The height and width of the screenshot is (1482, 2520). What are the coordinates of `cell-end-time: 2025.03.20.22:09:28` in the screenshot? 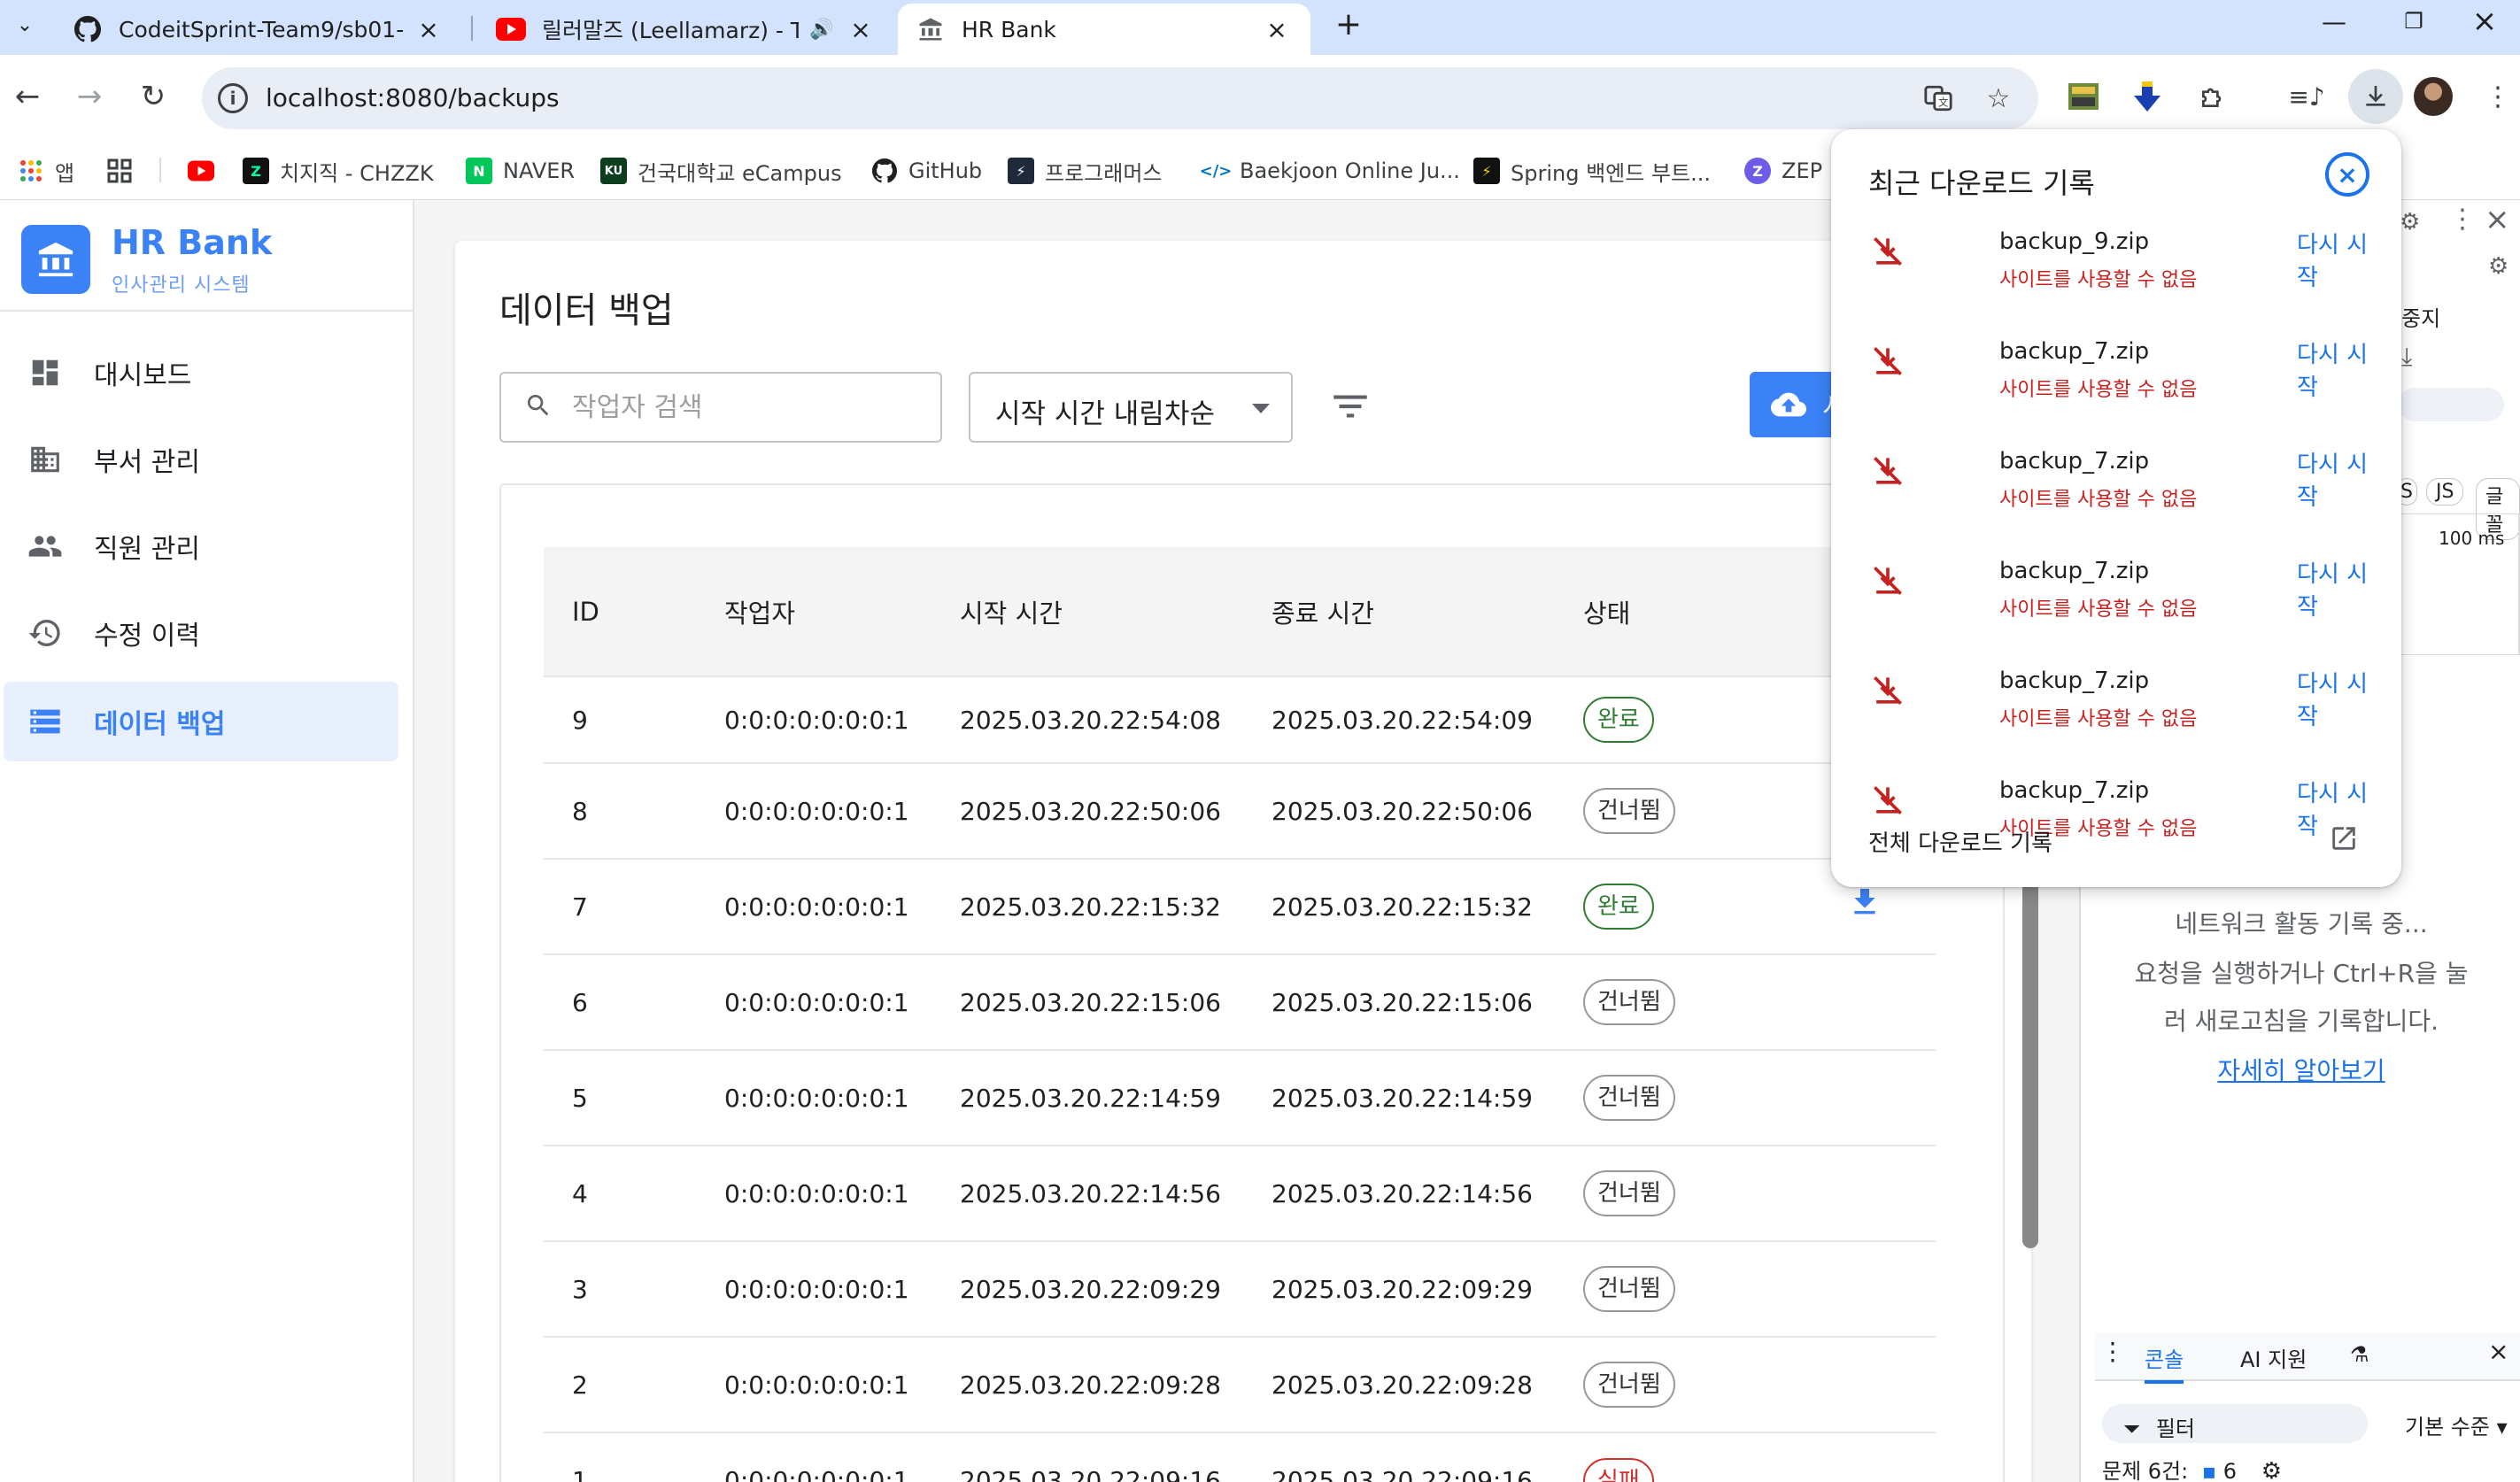 It's located at (1399, 1384).